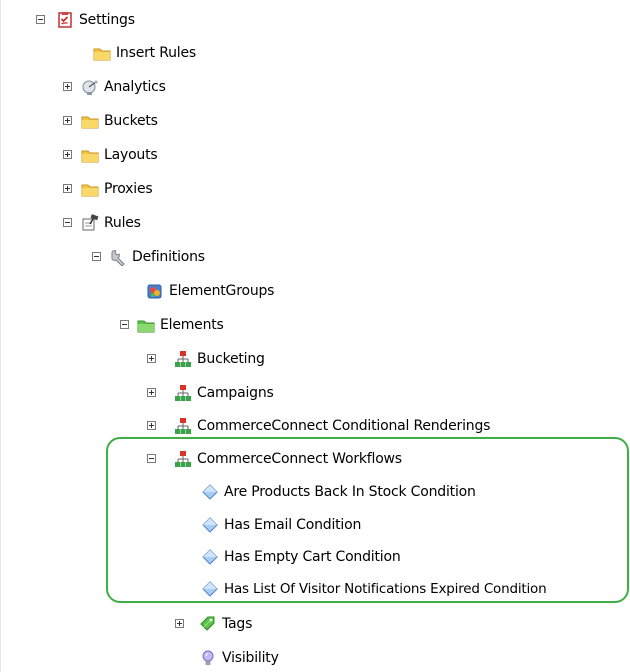 Image resolution: width=630 pixels, height=672 pixels. I want to click on tree-node-label: Analytics, so click(135, 87).